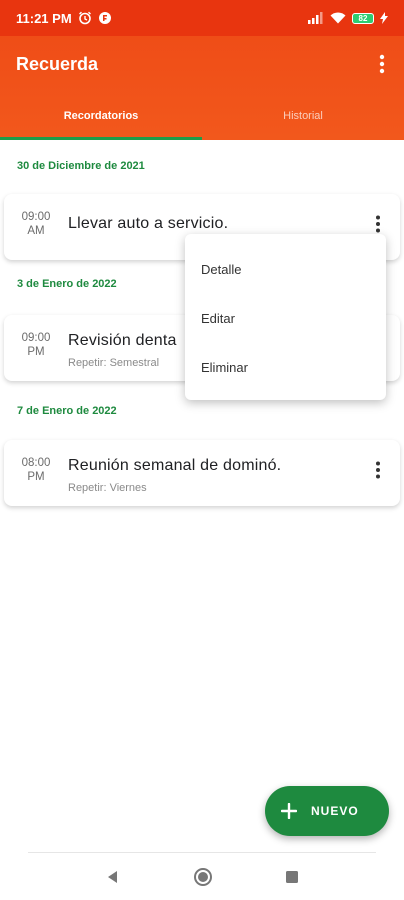 This screenshot has height=900, width=404. What do you see at coordinates (224, 367) in the screenshot?
I see `menu-item-eliminar: Eliminar` at bounding box center [224, 367].